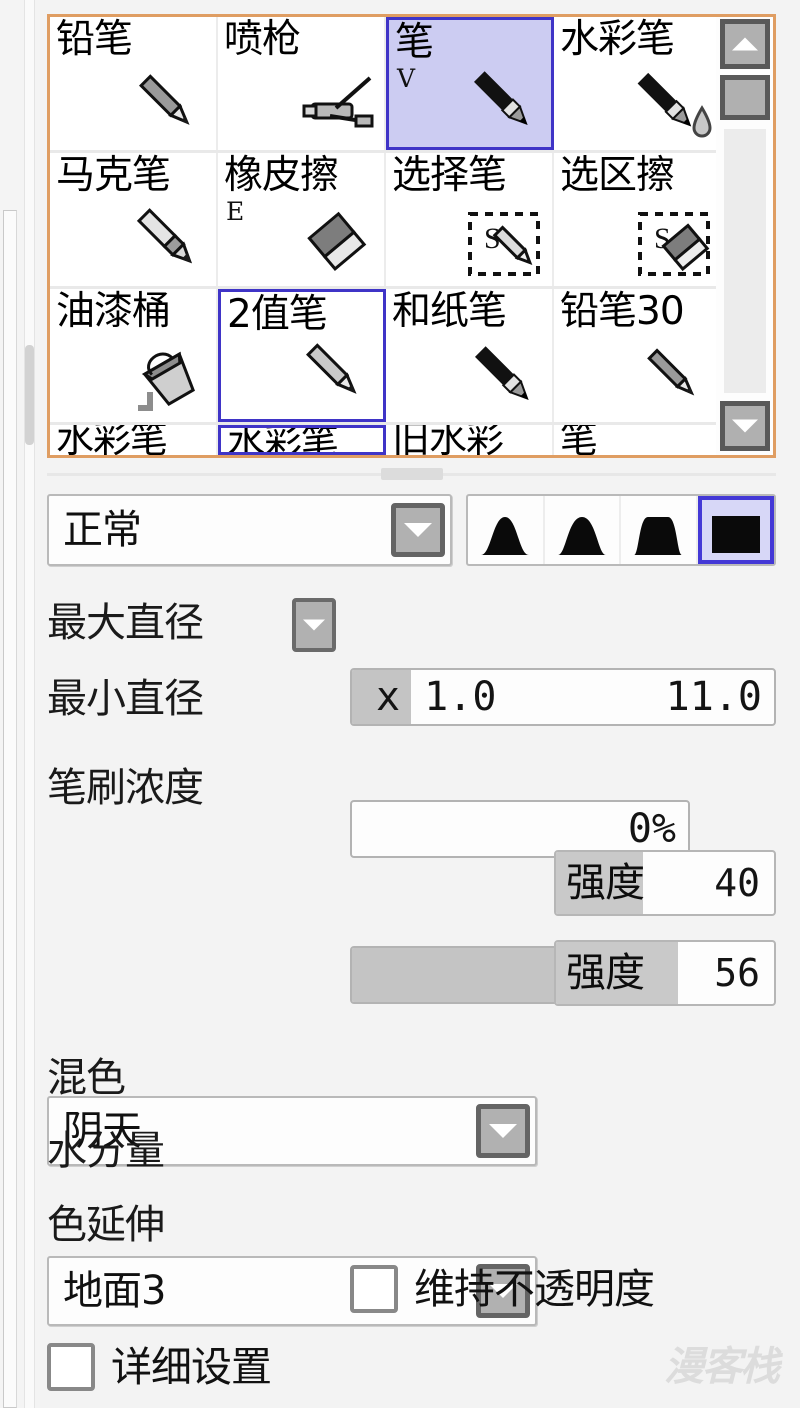 The image size is (800, 1408). I want to click on brush-shape-soft-round, so click(506, 530).